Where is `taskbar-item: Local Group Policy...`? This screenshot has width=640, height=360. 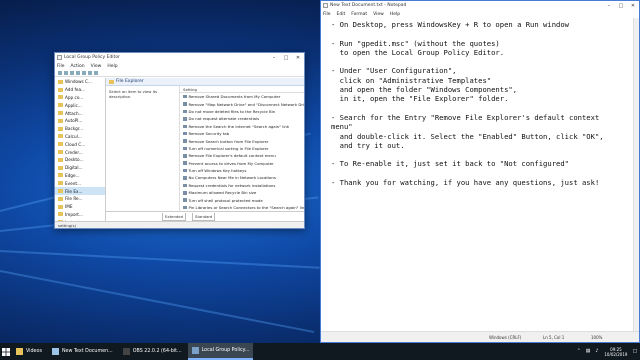 taskbar-item: Local Group Policy... is located at coordinates (220, 351).